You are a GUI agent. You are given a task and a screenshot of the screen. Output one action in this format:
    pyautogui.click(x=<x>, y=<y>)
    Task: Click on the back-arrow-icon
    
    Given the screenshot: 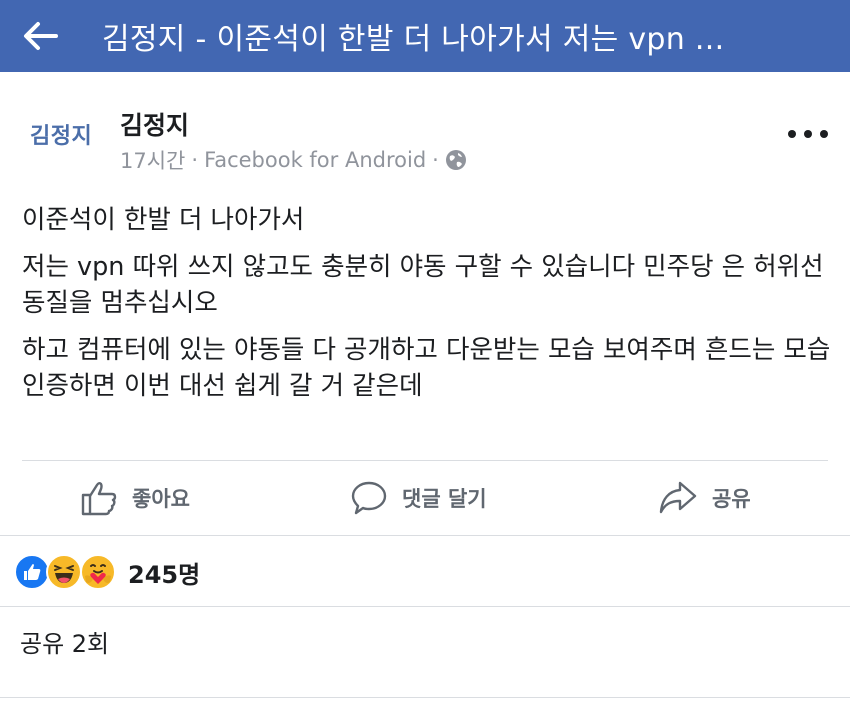 What is the action you would take?
    pyautogui.click(x=41, y=36)
    